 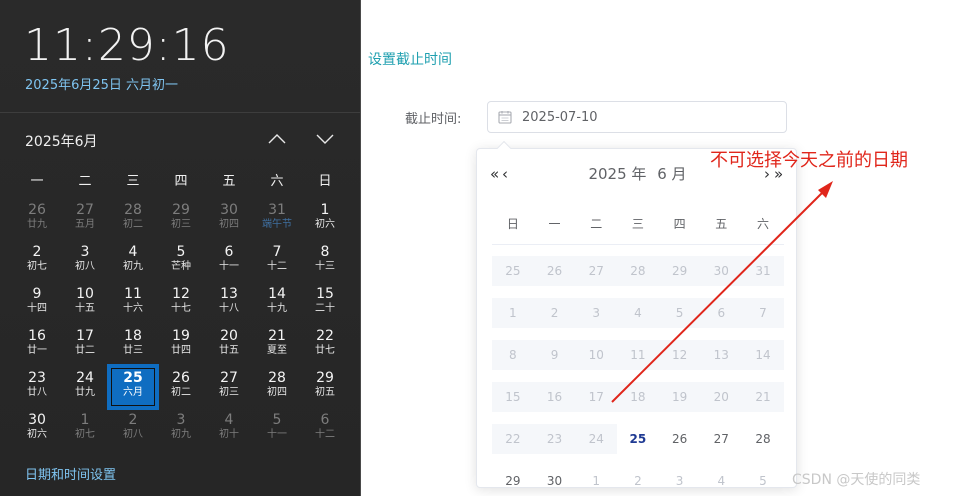 What do you see at coordinates (410, 59) in the screenshot?
I see `set-deadline-link: 设置截止时间` at bounding box center [410, 59].